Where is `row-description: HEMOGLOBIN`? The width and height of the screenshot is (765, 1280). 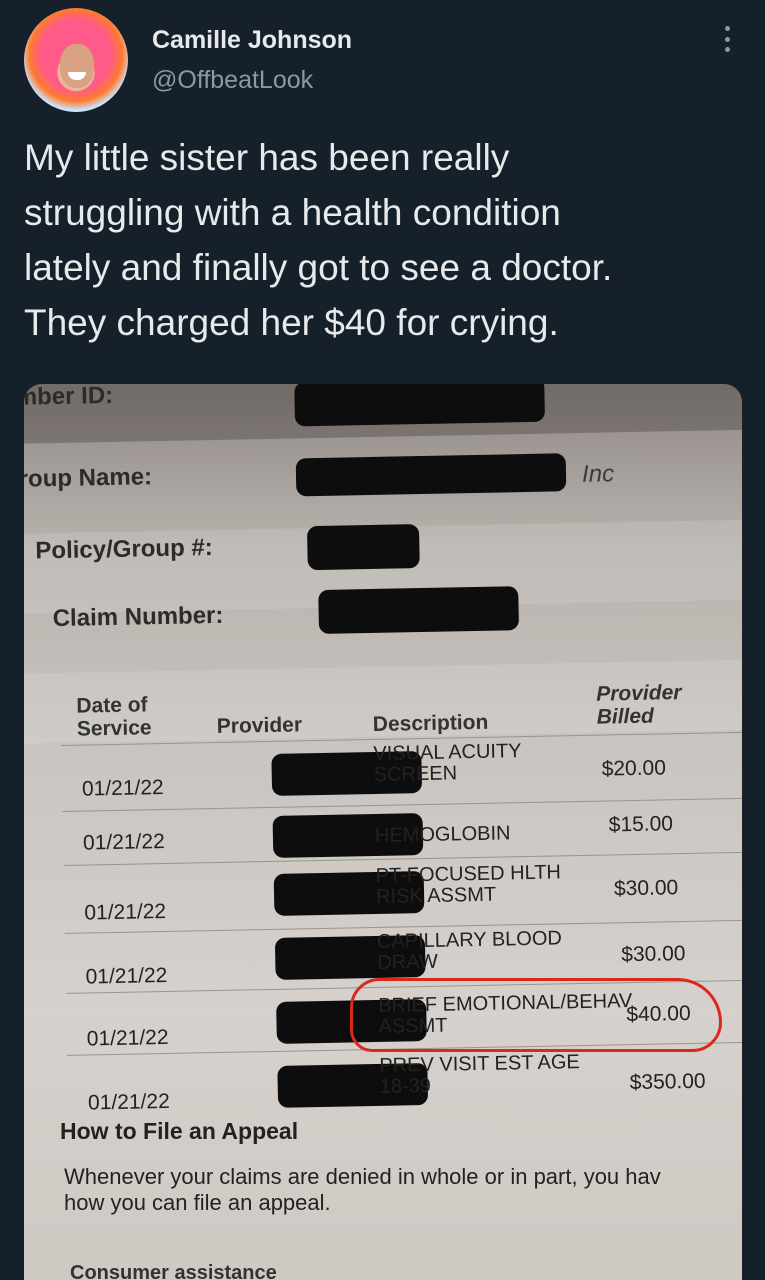 row-description: HEMOGLOBIN is located at coordinates (442, 834).